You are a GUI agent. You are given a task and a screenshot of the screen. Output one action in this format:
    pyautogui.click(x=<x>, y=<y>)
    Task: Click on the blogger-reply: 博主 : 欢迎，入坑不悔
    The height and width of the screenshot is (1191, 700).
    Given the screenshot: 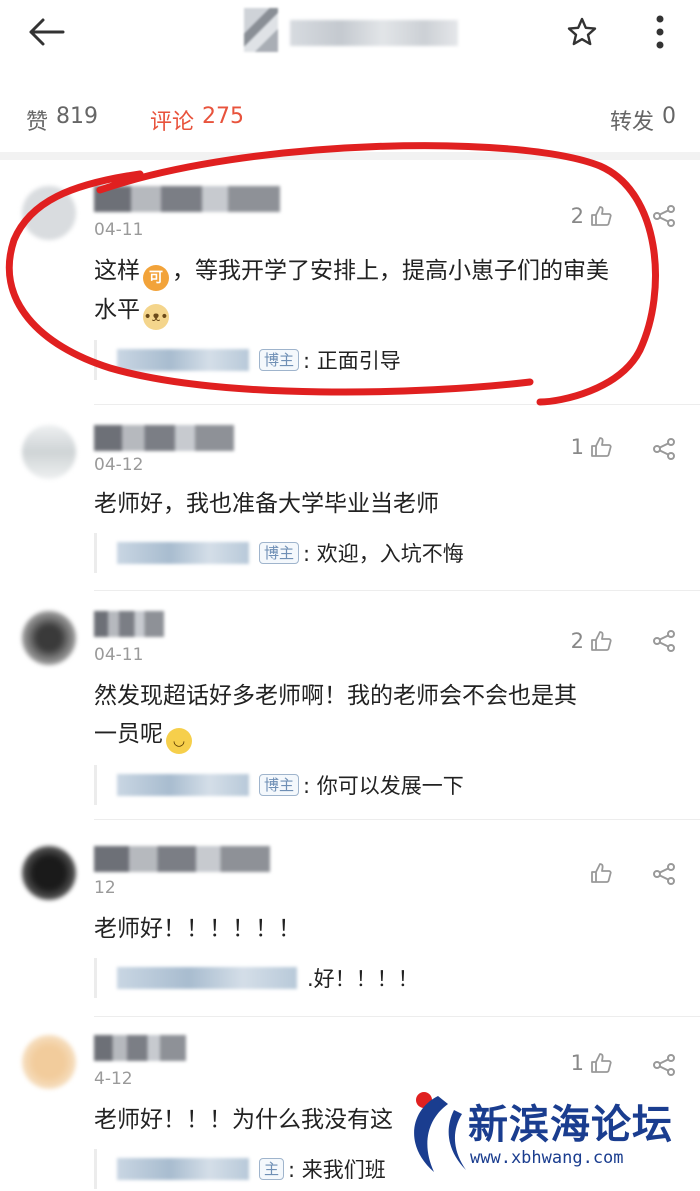 What is the action you would take?
    pyautogui.click(x=384, y=553)
    